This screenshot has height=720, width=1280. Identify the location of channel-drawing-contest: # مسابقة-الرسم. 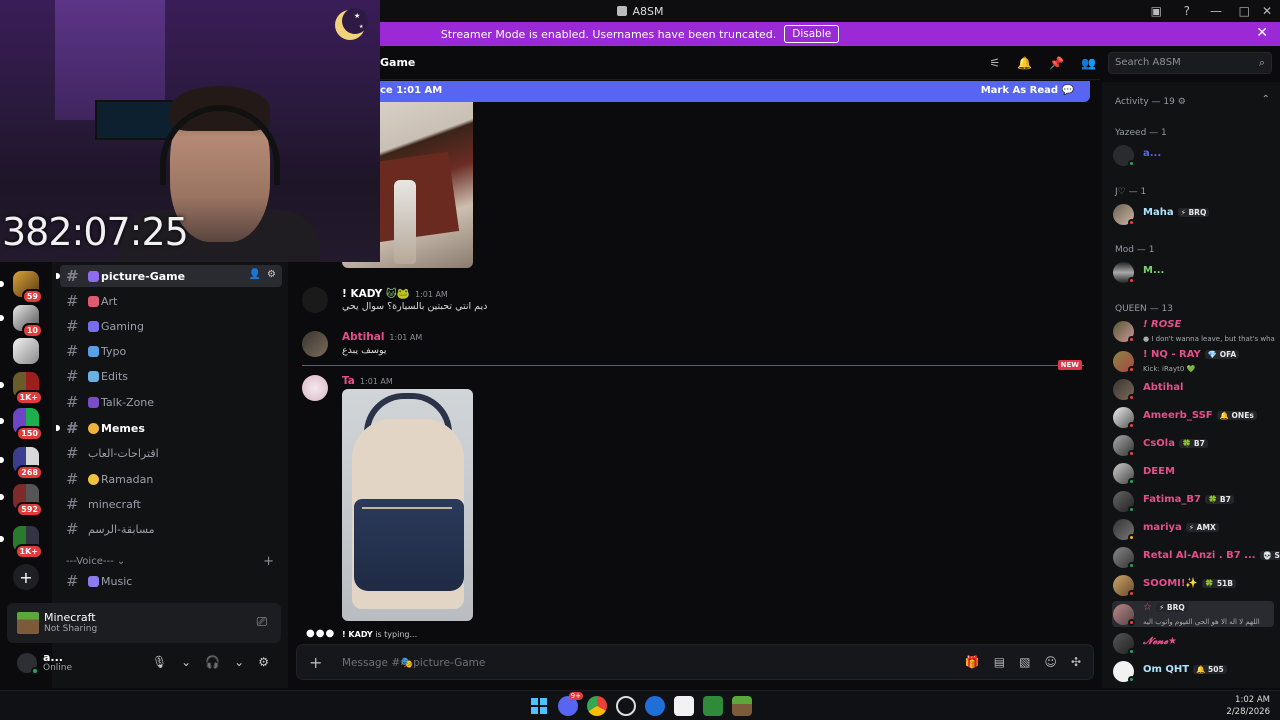
(171, 529).